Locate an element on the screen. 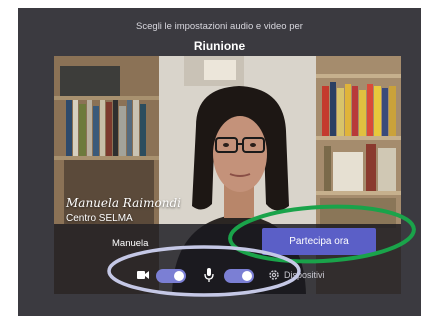 This screenshot has height=322, width=439. speaker-caption-name: Manuela Raimondi is located at coordinates (123, 203).